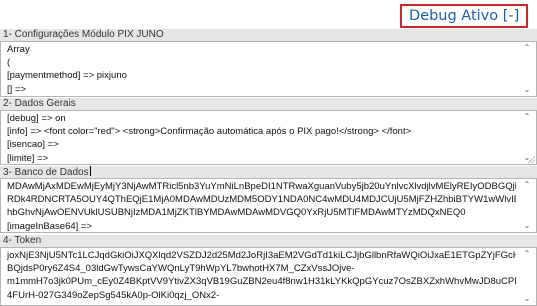 The height and width of the screenshot is (306, 537). Describe the element at coordinates (33, 145) in the screenshot. I see `text-line: [isencao] =>` at that location.